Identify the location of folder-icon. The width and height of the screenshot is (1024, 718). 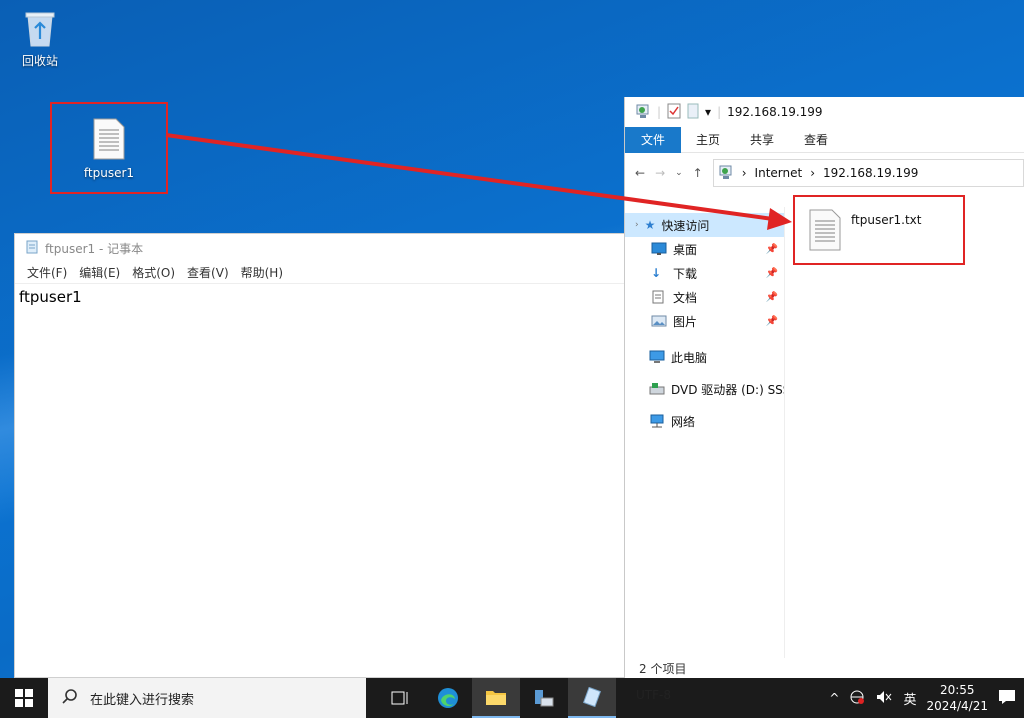
(496, 698).